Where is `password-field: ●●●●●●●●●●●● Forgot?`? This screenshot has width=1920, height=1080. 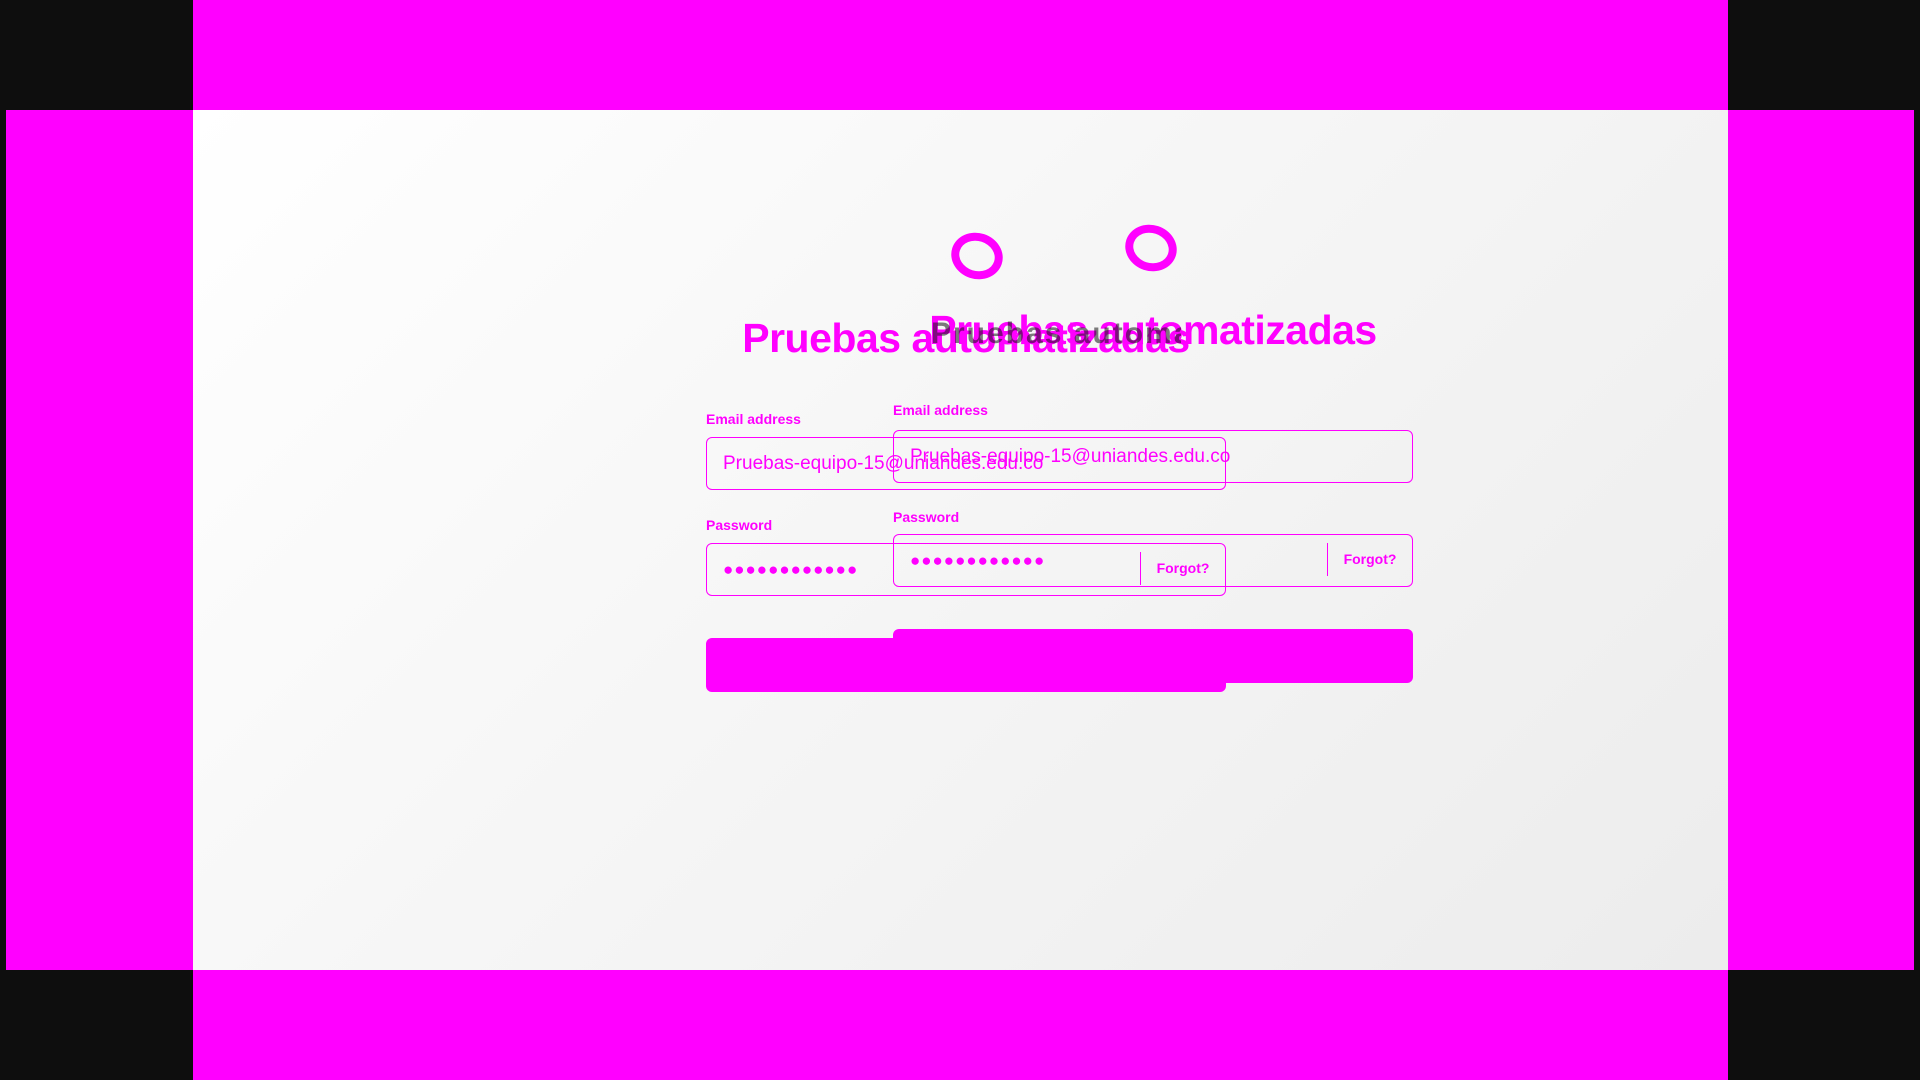 password-field: ●●●●●●●●●●●● Forgot? is located at coordinates (1153, 560).